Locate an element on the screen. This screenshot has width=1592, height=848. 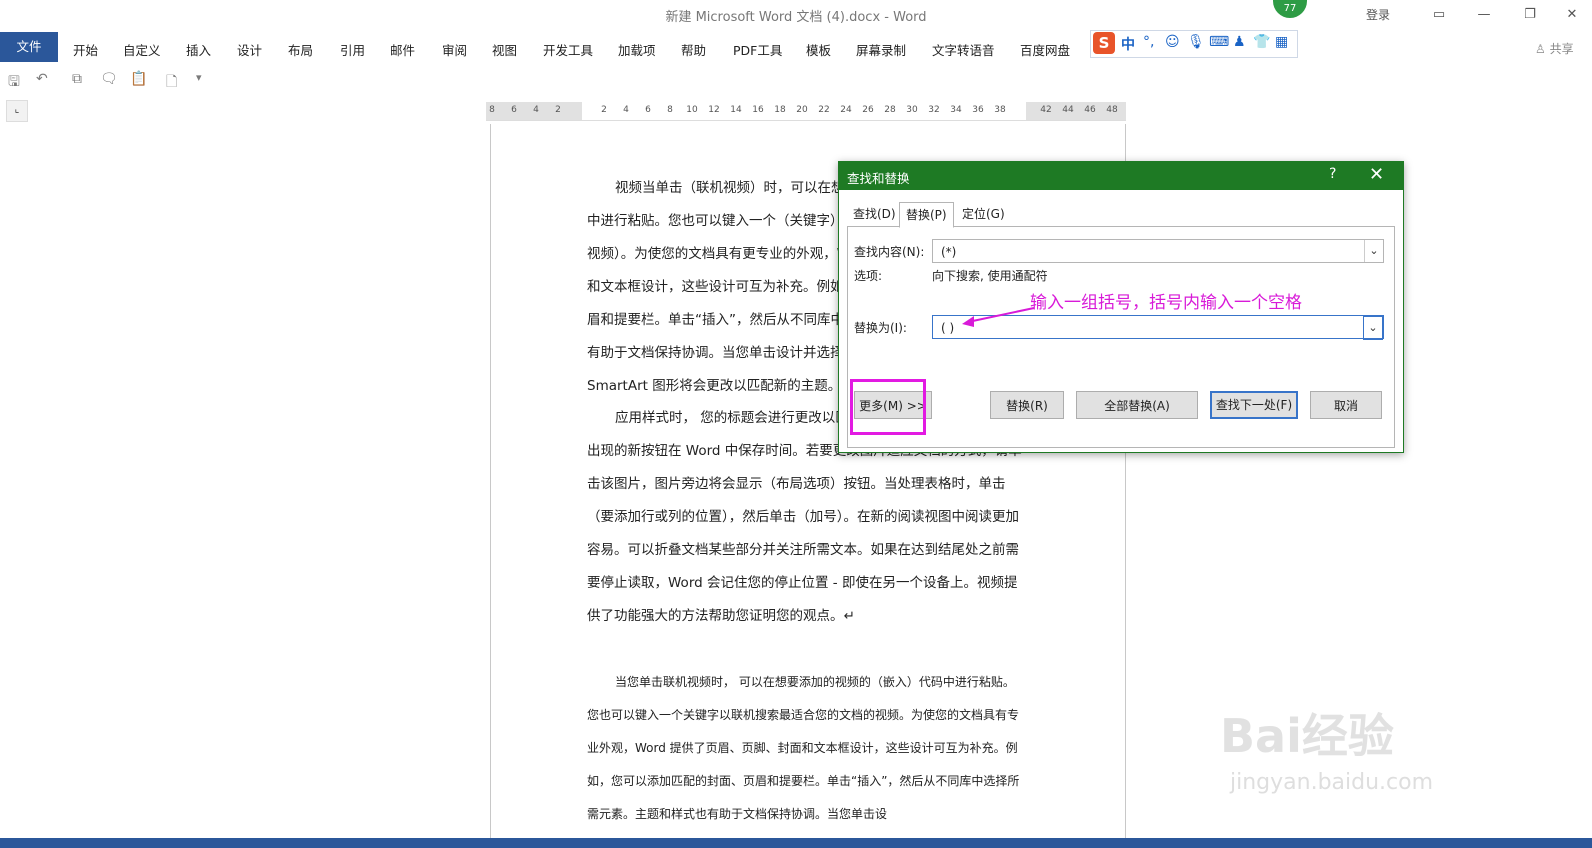
signin-button: 登录 is located at coordinates (1378, 15).